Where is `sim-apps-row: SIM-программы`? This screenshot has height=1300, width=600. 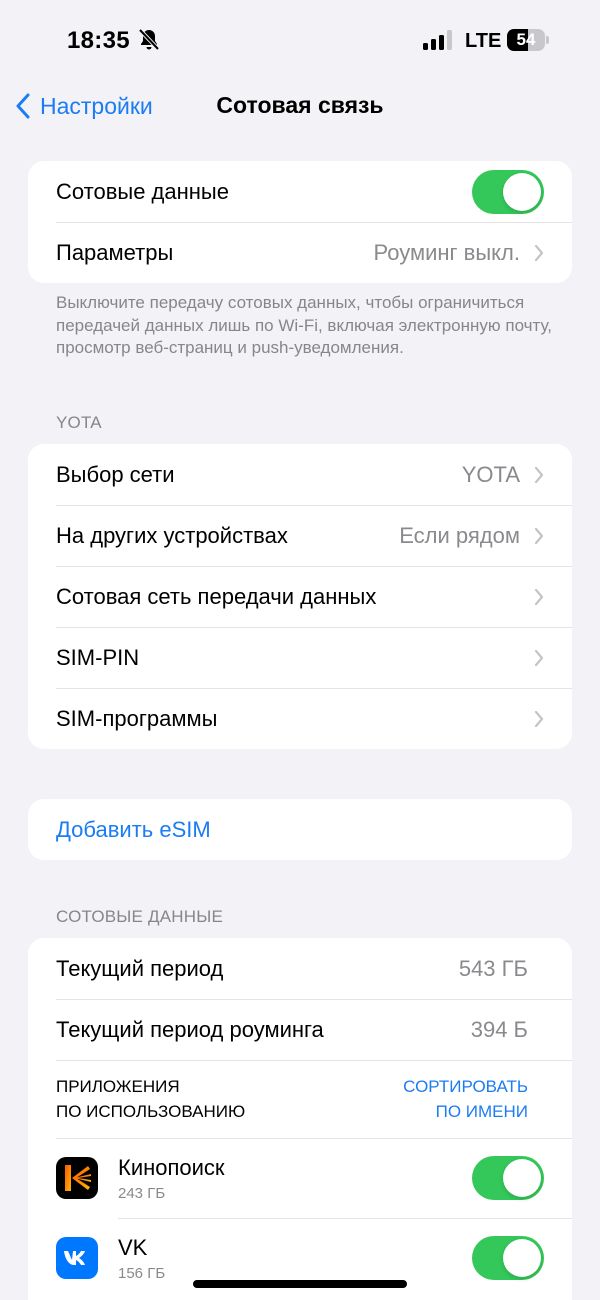 sim-apps-row: SIM-программы is located at coordinates (300, 718).